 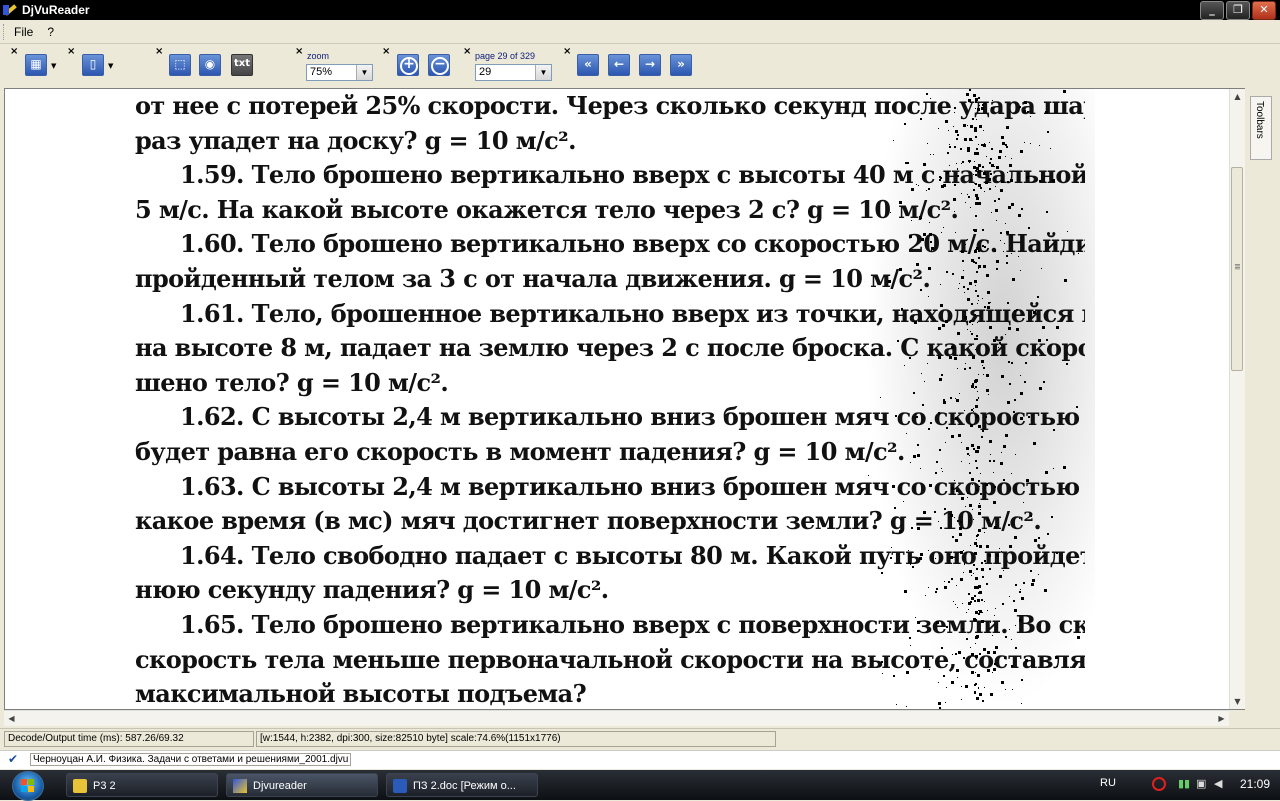 I want to click on arrow-right-icon: →, so click(x=650, y=64).